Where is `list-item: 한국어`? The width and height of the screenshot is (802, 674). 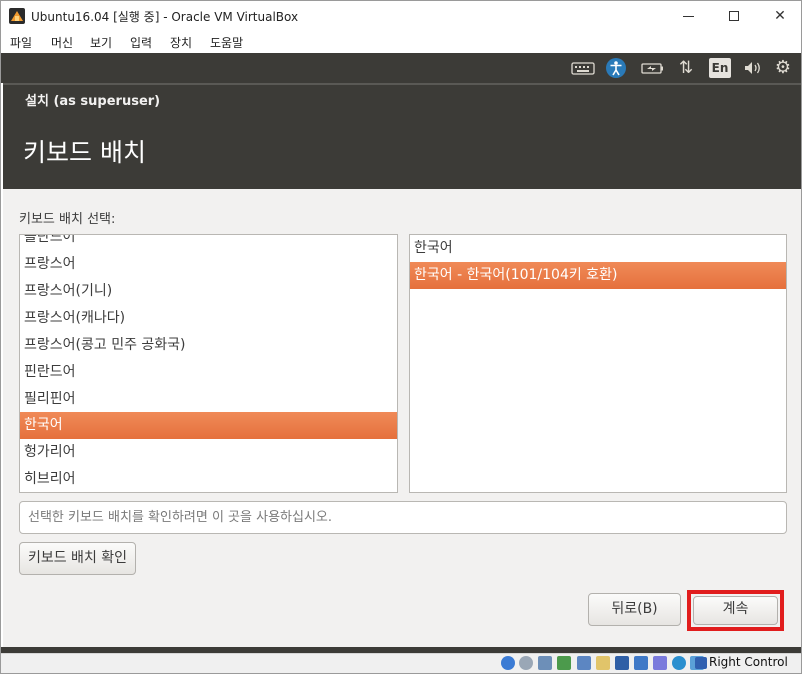 list-item: 한국어 is located at coordinates (598, 248).